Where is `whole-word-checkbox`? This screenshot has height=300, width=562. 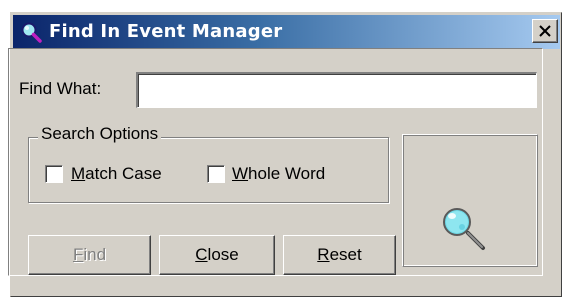
whole-word-checkbox is located at coordinates (216, 174).